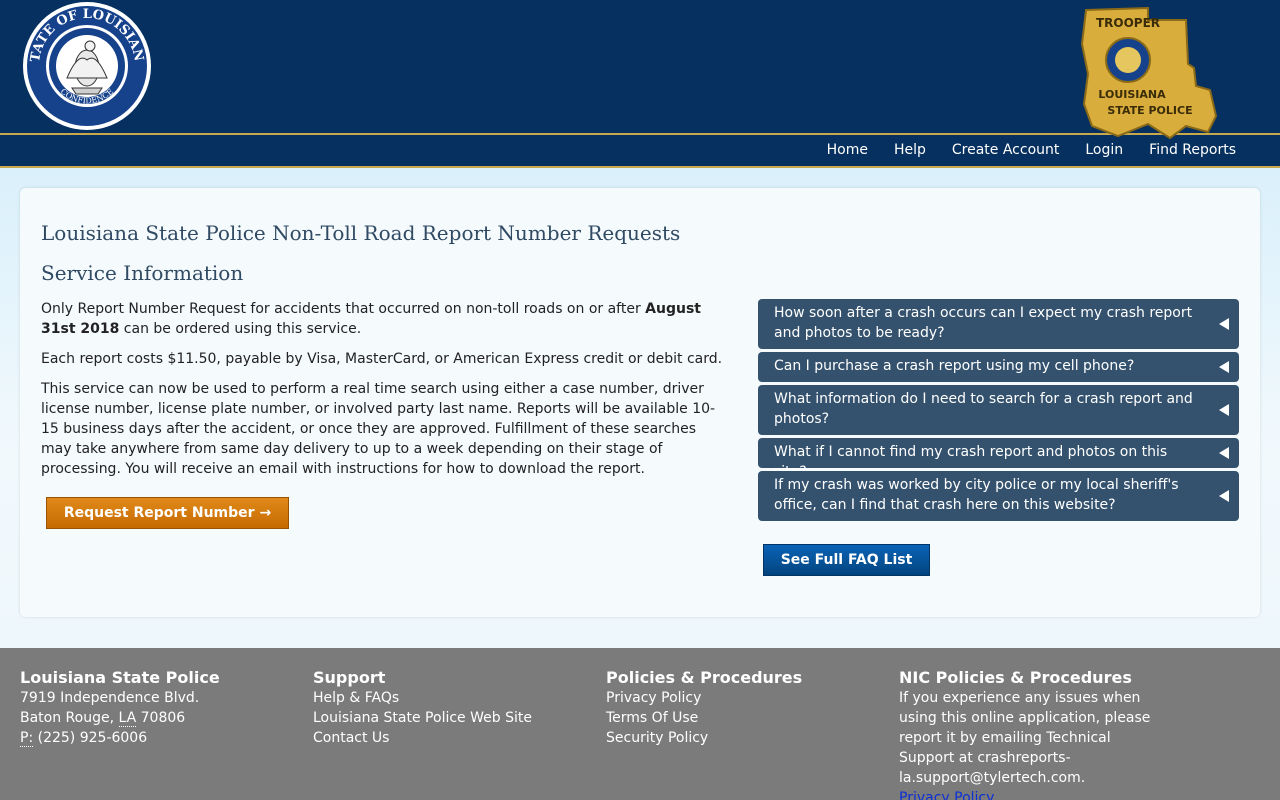 This screenshot has width=1280, height=800. I want to click on request-report-number-button: Request Report Number →, so click(167, 513).